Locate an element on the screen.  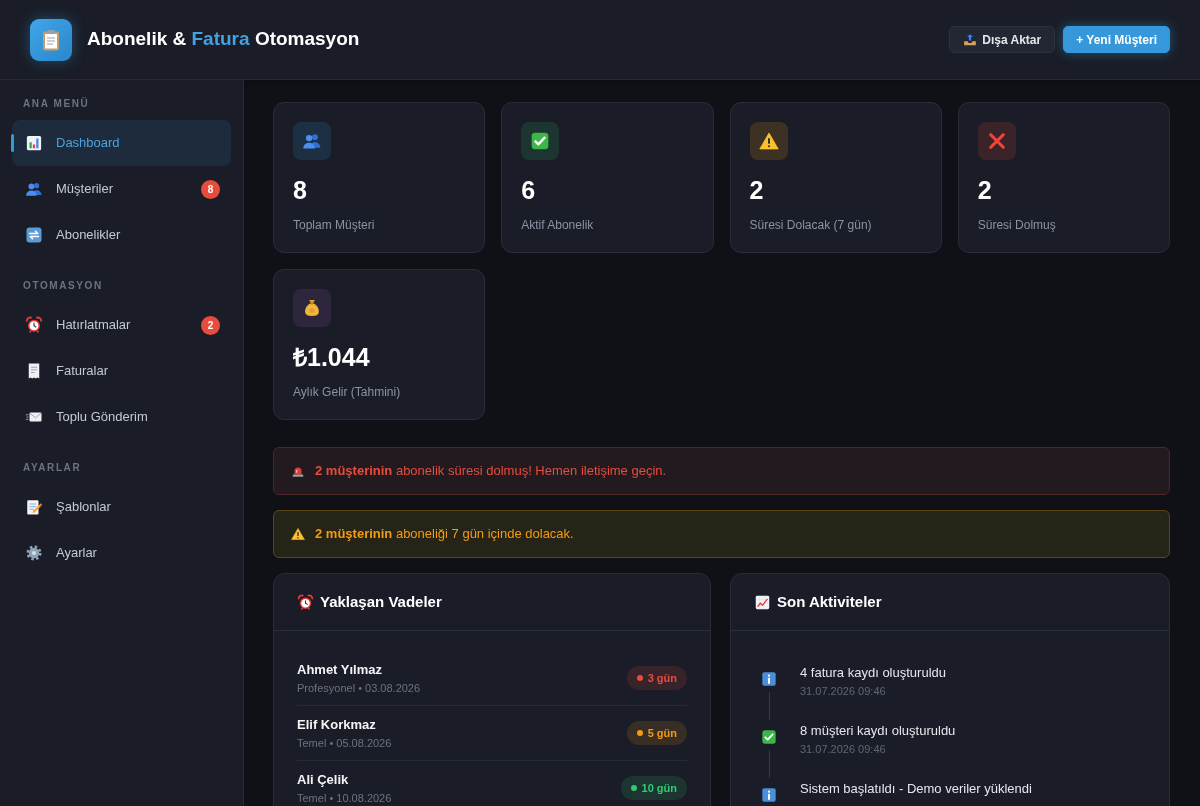
section-label: AYARLAR is located at coordinates (52, 468).